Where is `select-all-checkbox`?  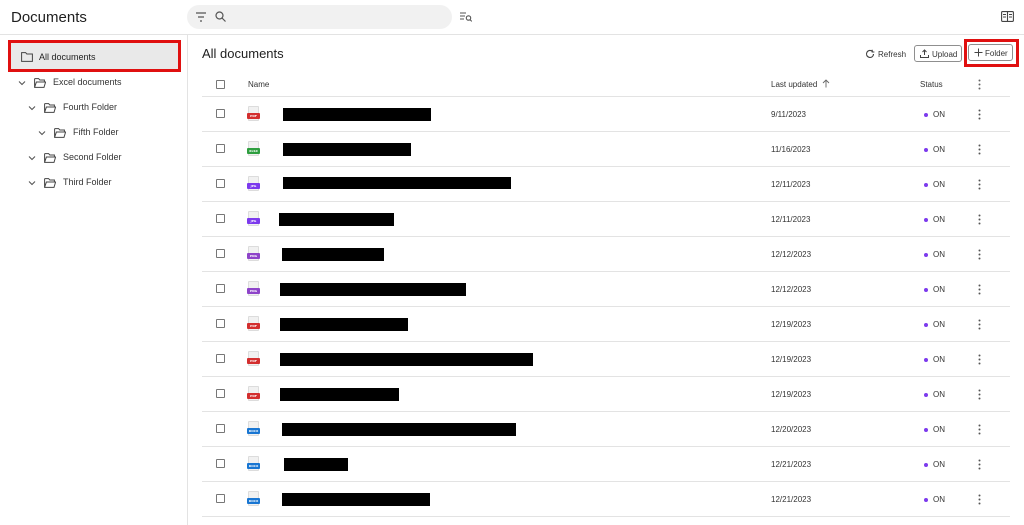
select-all-checkbox is located at coordinates (220, 84).